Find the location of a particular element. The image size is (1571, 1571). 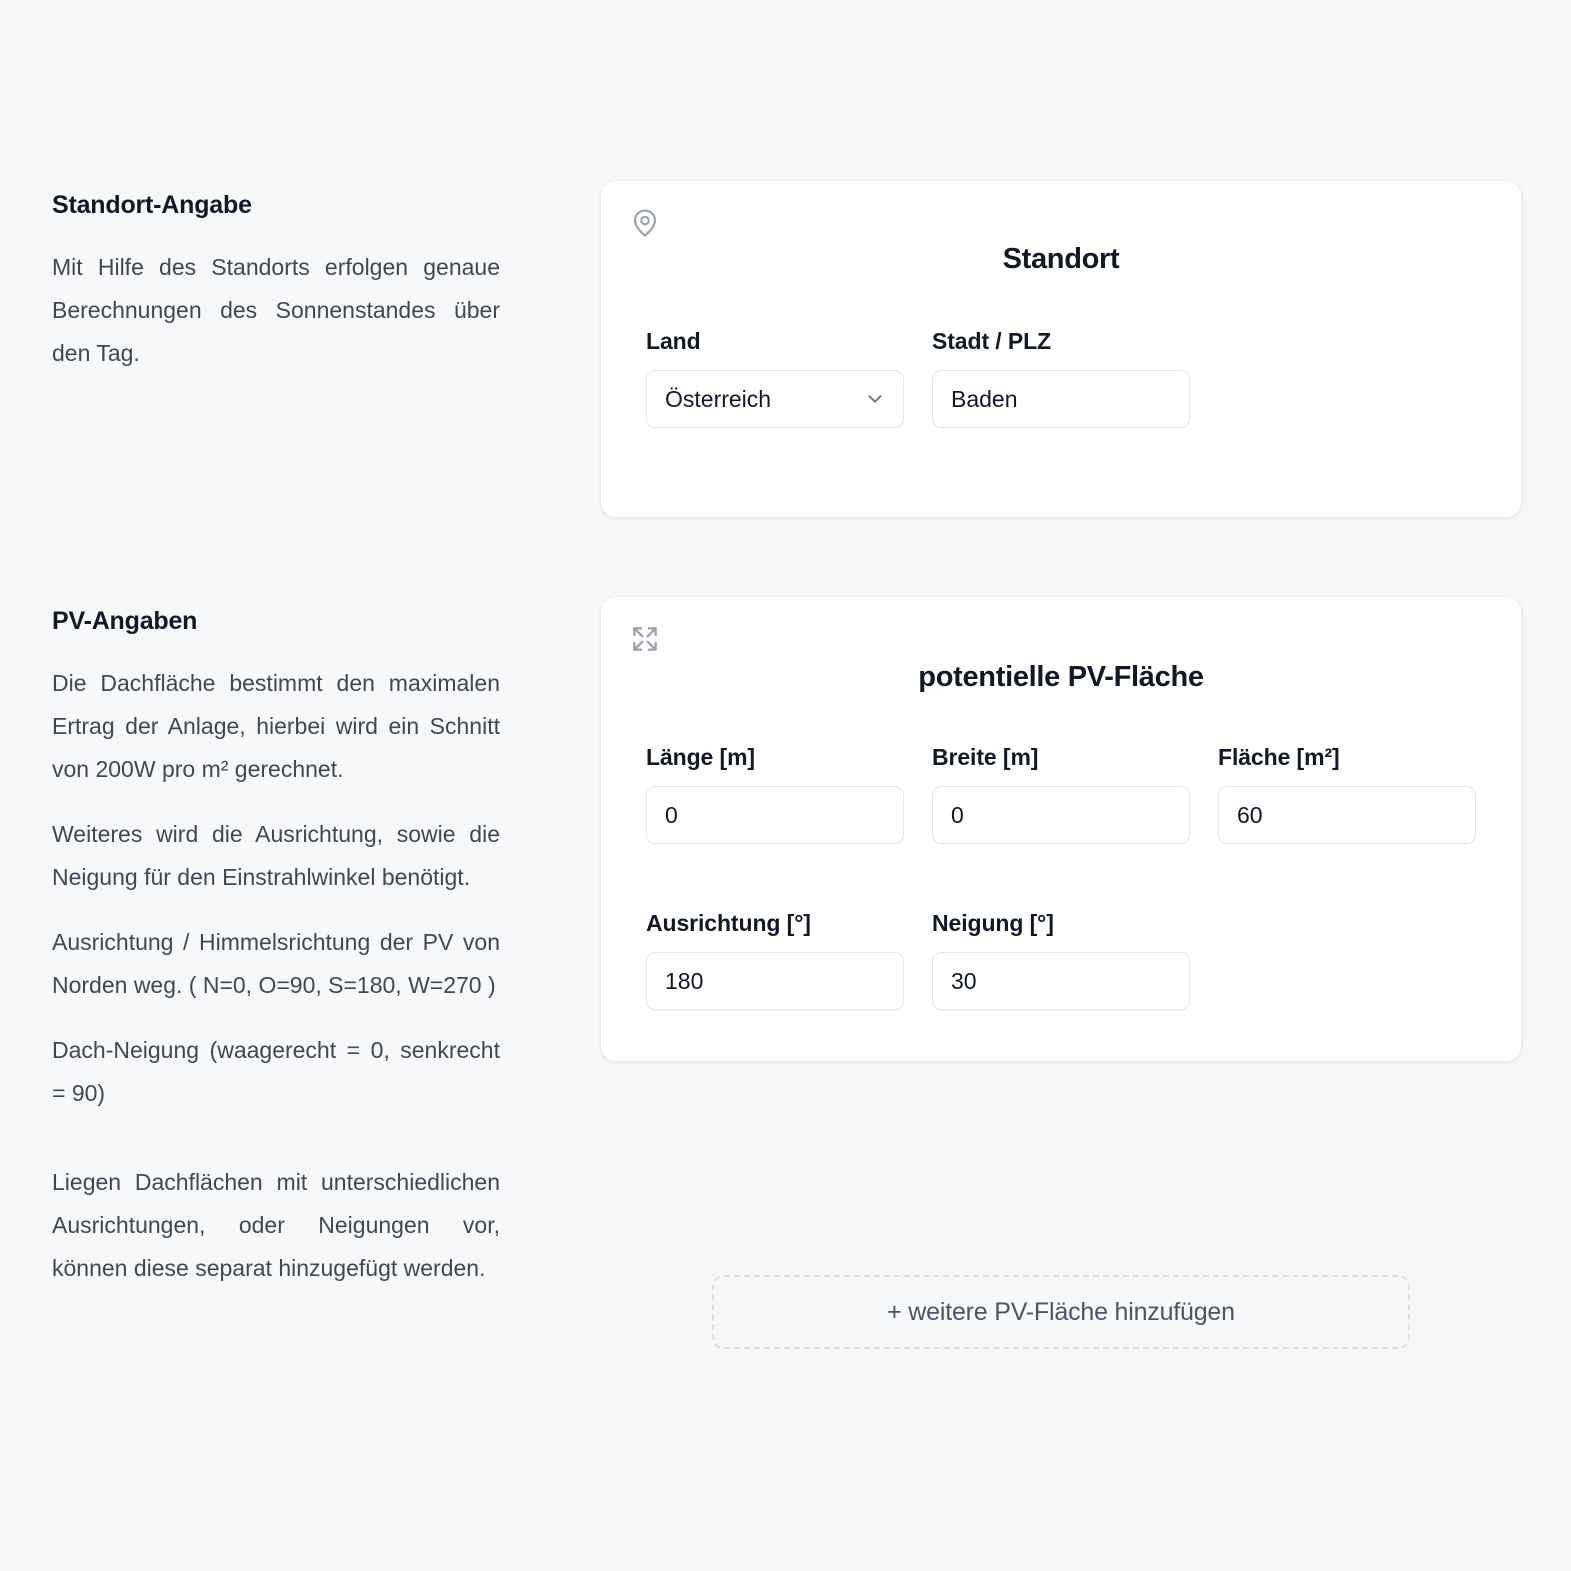

city-input-wrapper is located at coordinates (1061, 399).